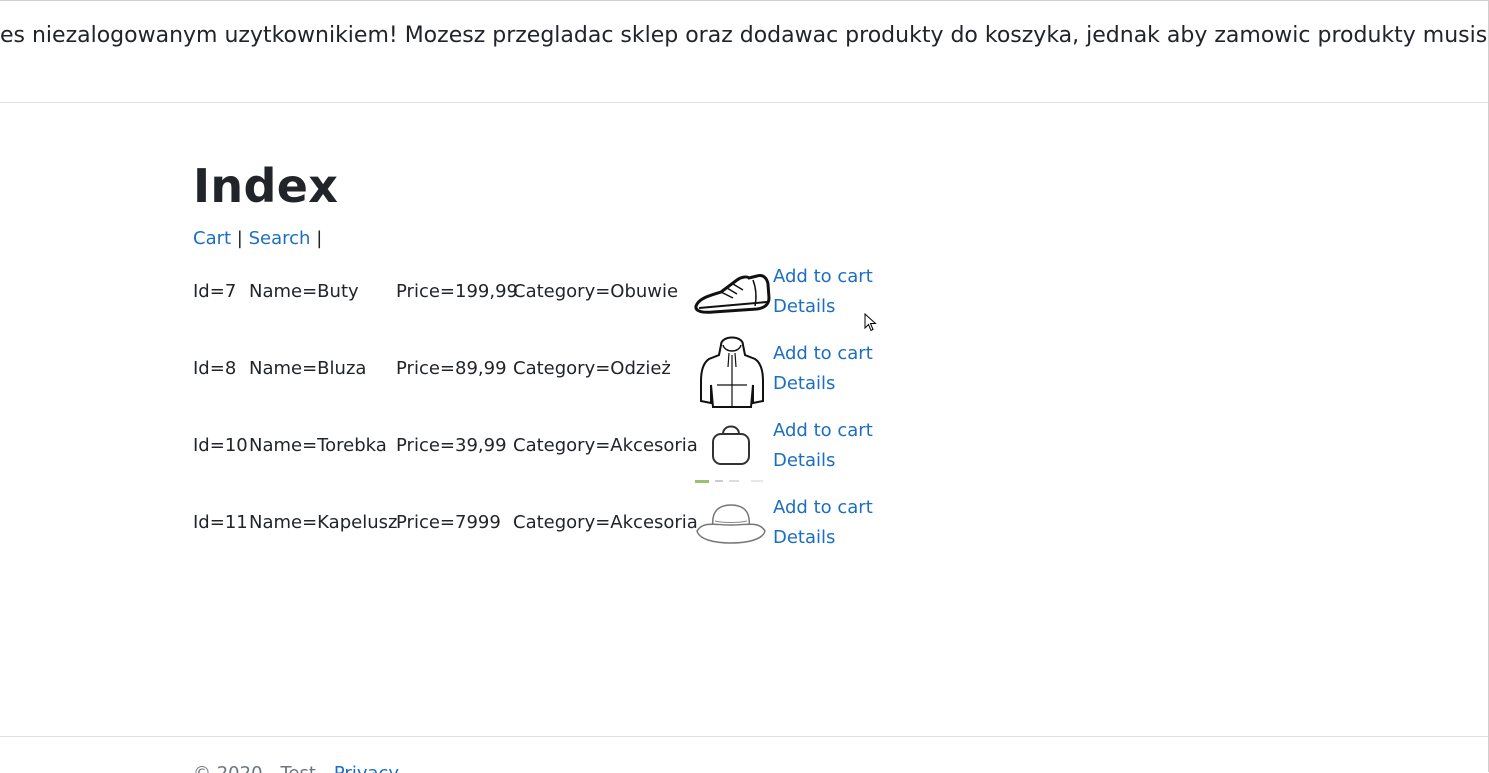 Image resolution: width=1489 pixels, height=773 pixels. What do you see at coordinates (304, 291) in the screenshot?
I see `product-name: Name=Buty` at bounding box center [304, 291].